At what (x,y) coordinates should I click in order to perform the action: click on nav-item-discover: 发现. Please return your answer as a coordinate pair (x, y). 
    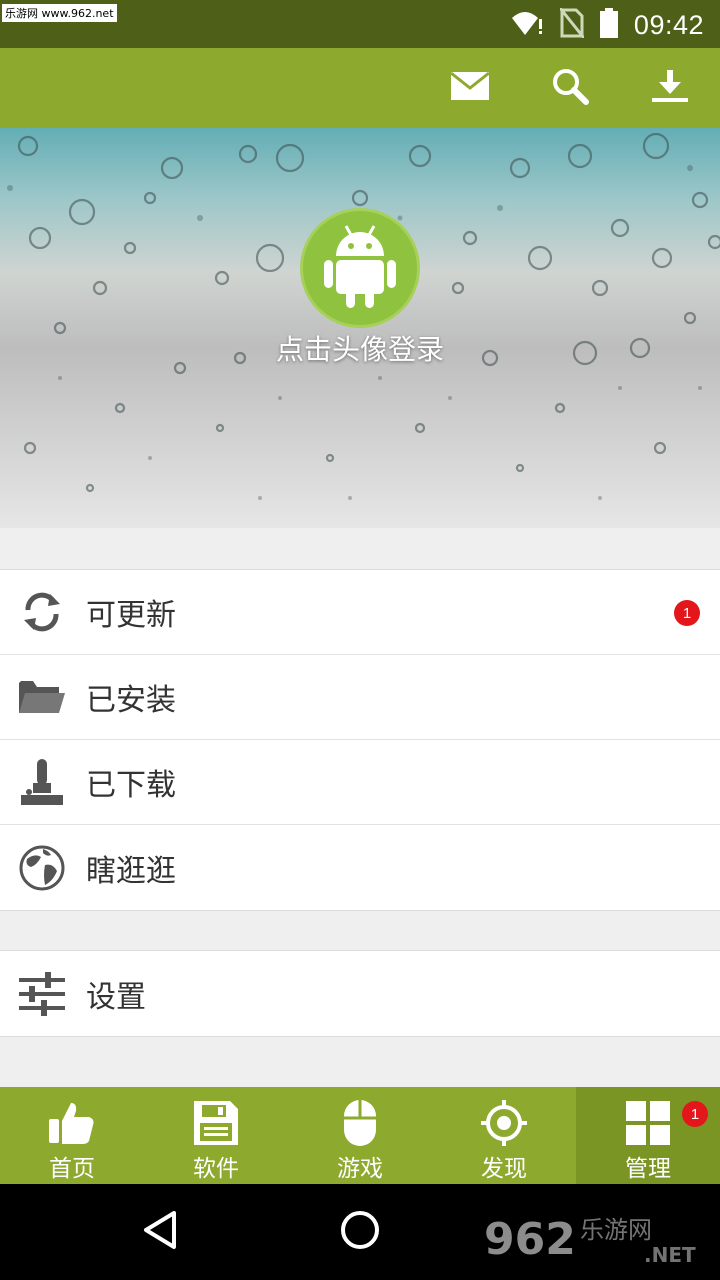
    Looking at the image, I should click on (504, 1135).